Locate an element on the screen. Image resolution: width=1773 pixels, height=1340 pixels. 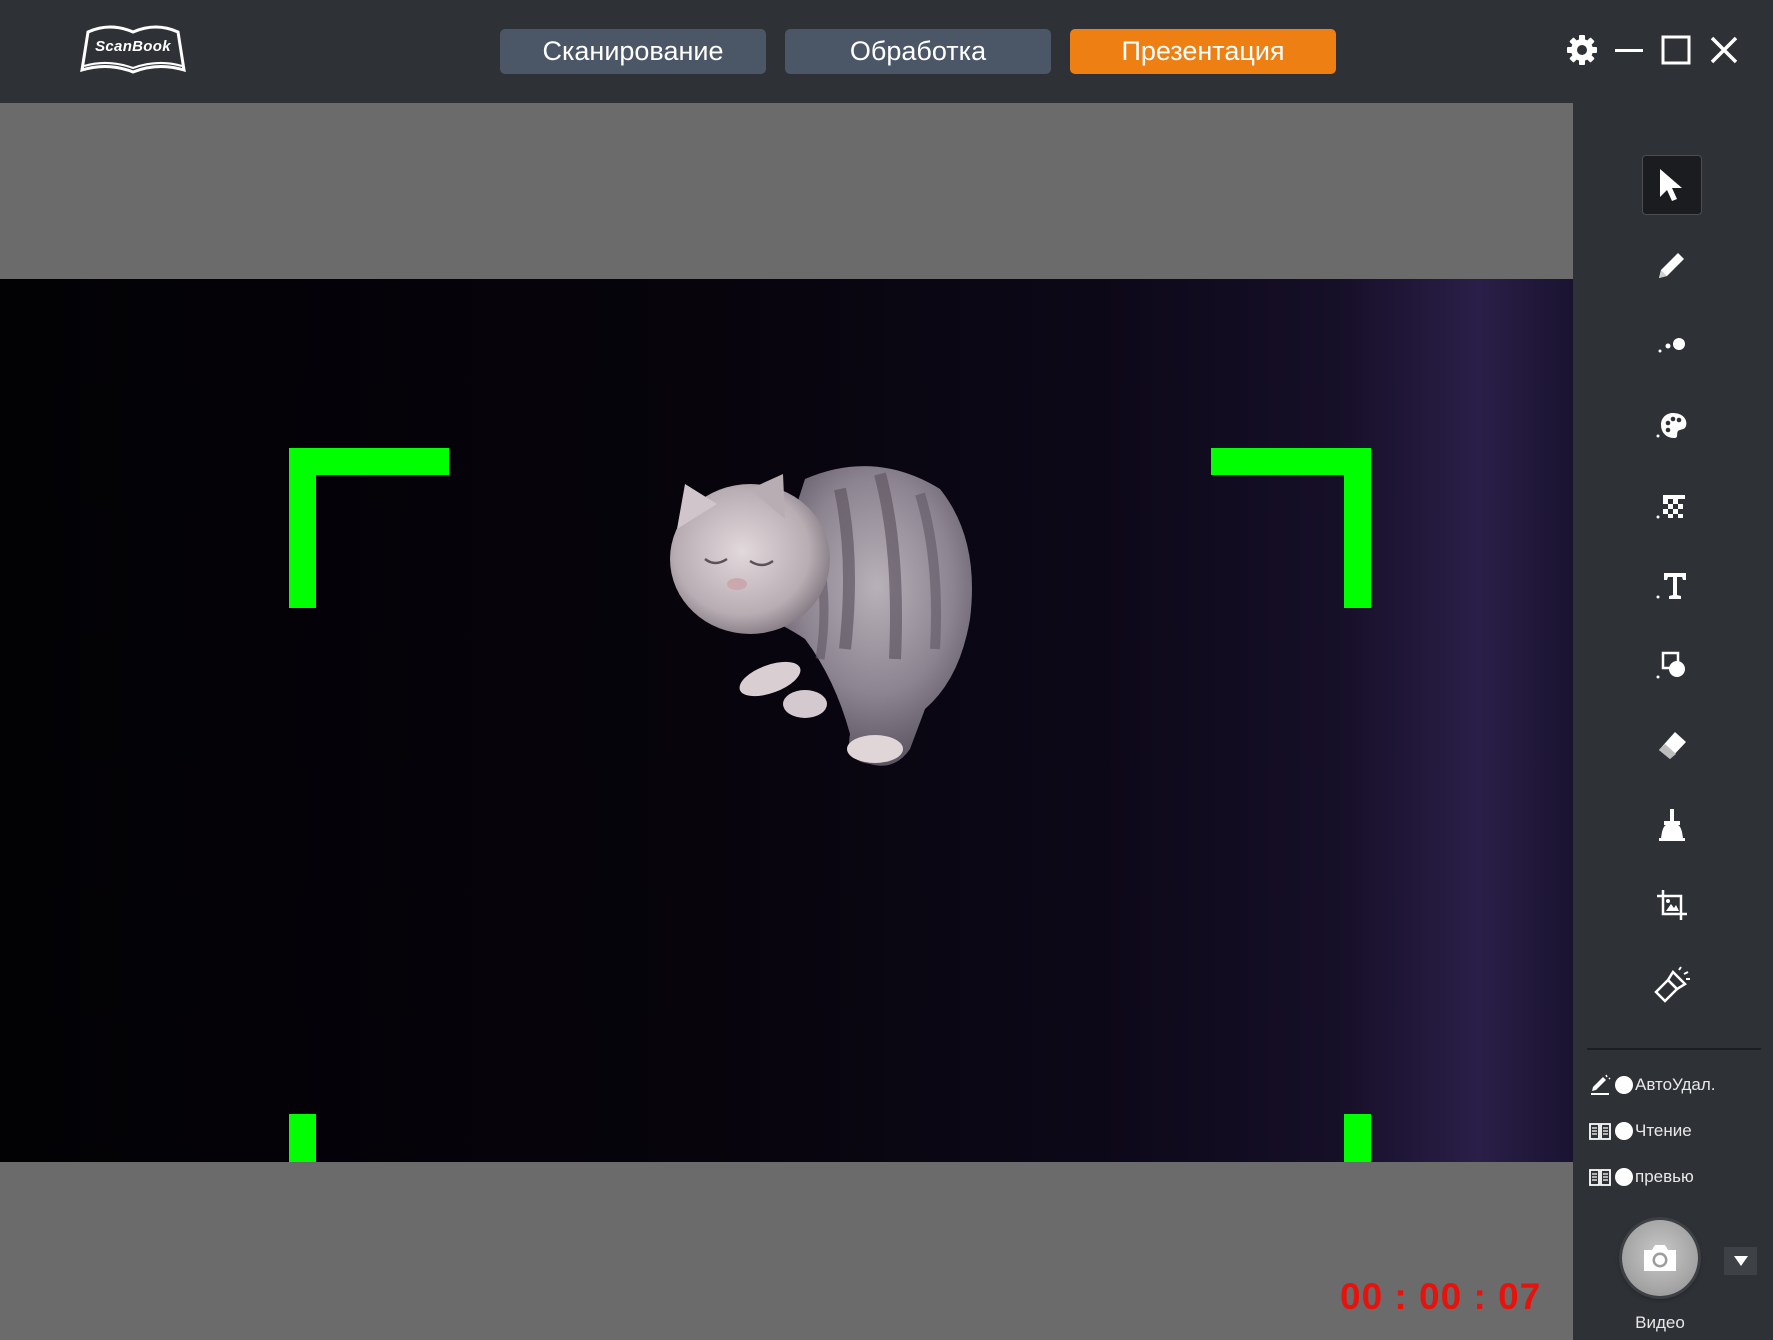
spotlight-tool-button is located at coordinates (1672, 985).